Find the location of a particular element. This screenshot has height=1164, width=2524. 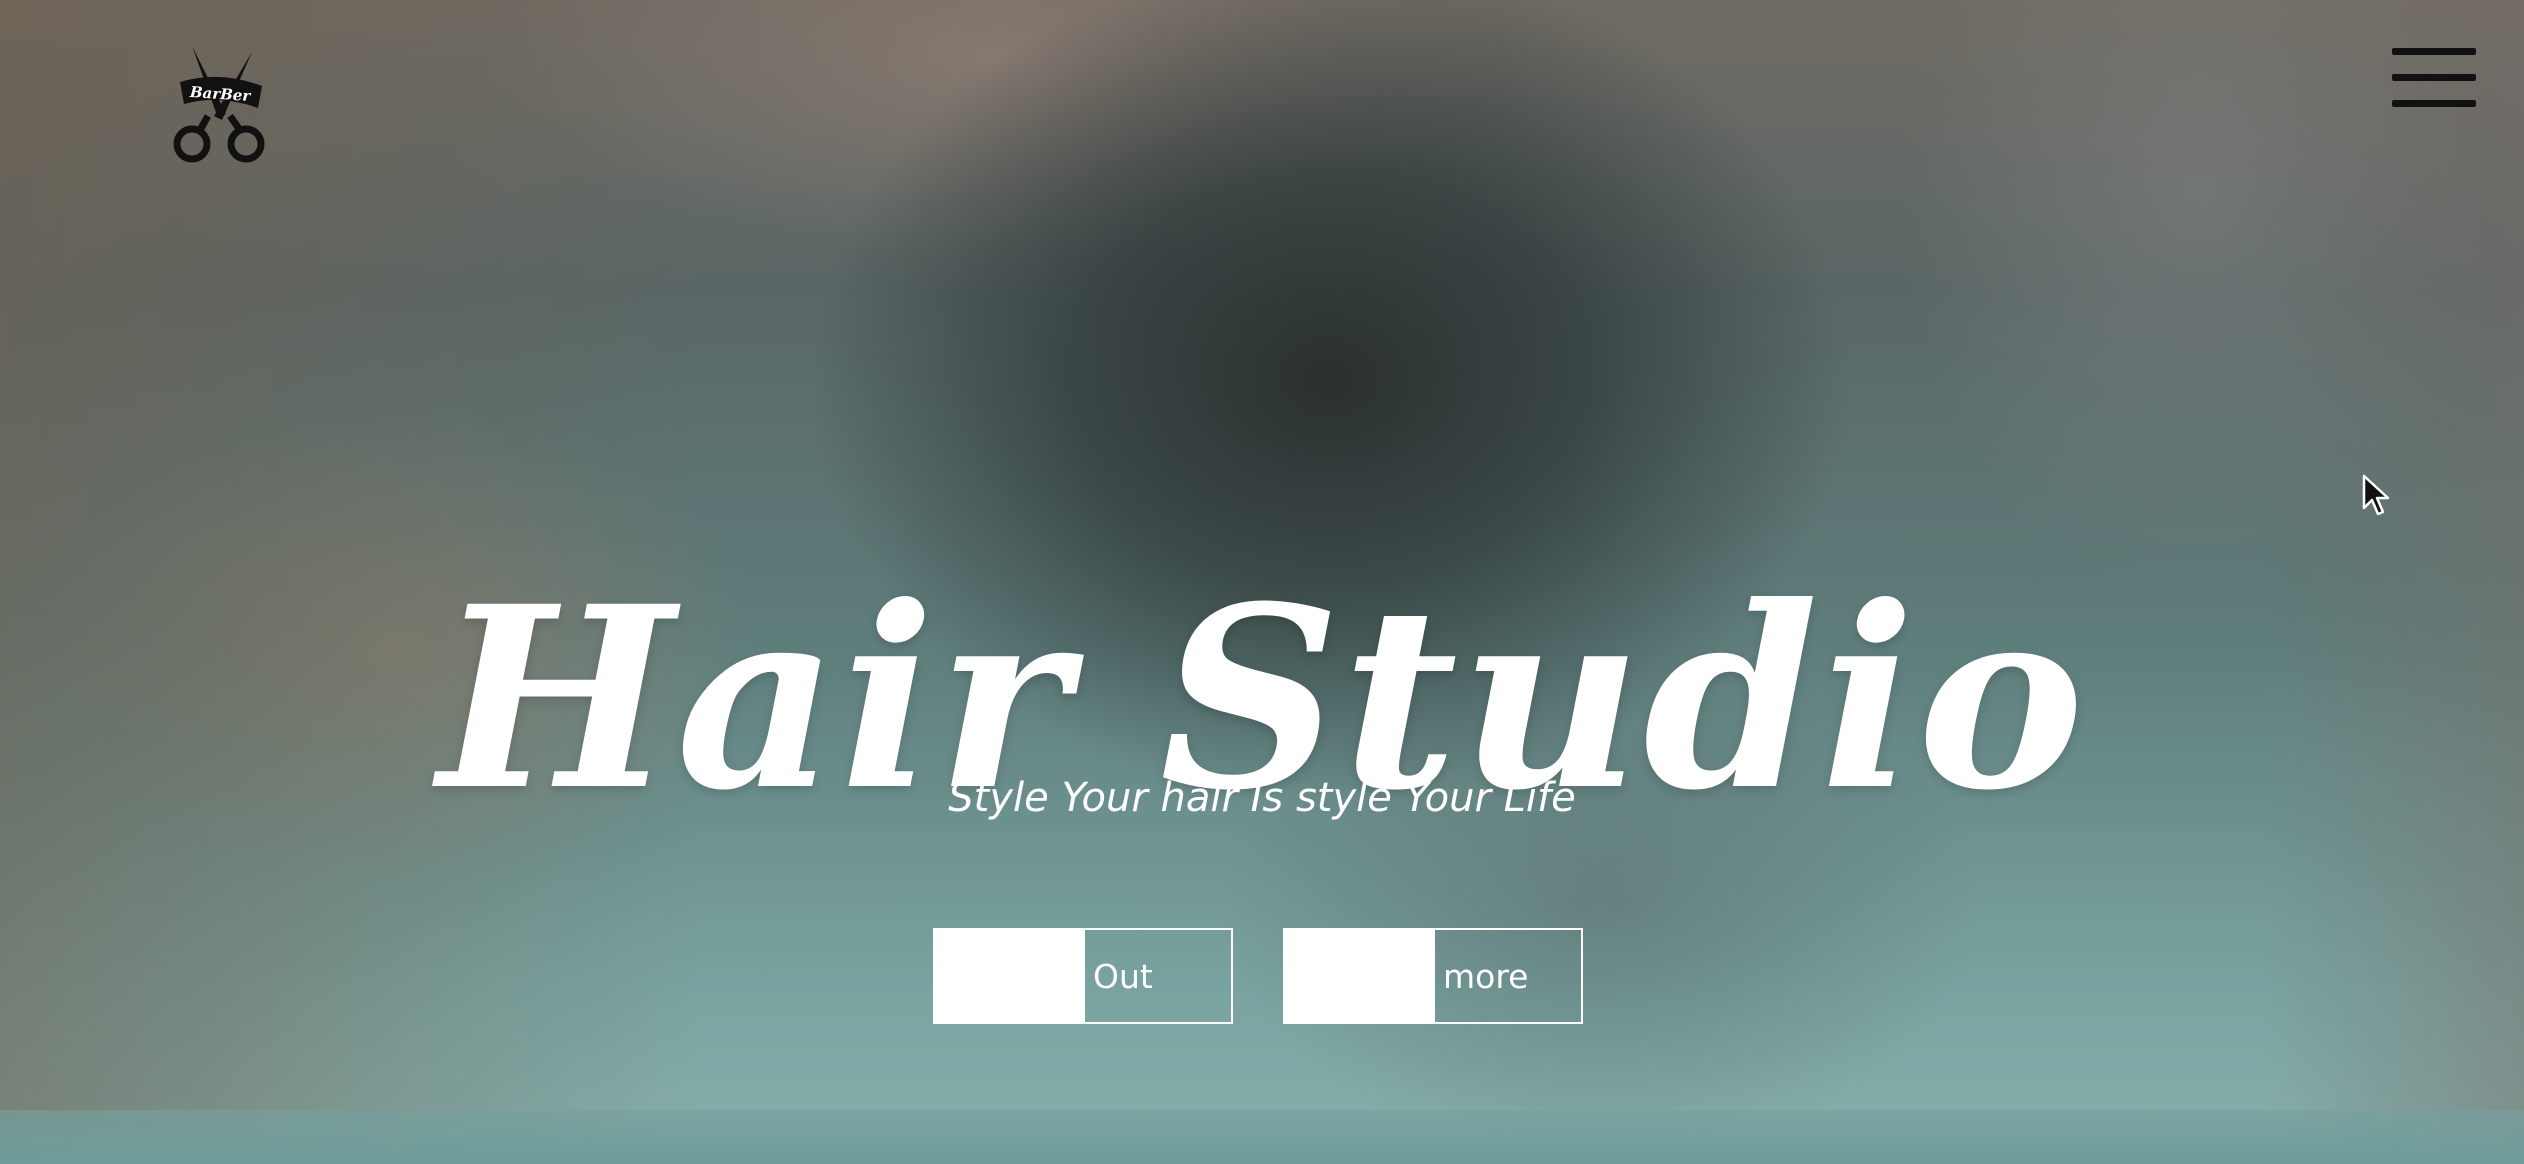

scissors-icon: BarBer is located at coordinates (219, 104).